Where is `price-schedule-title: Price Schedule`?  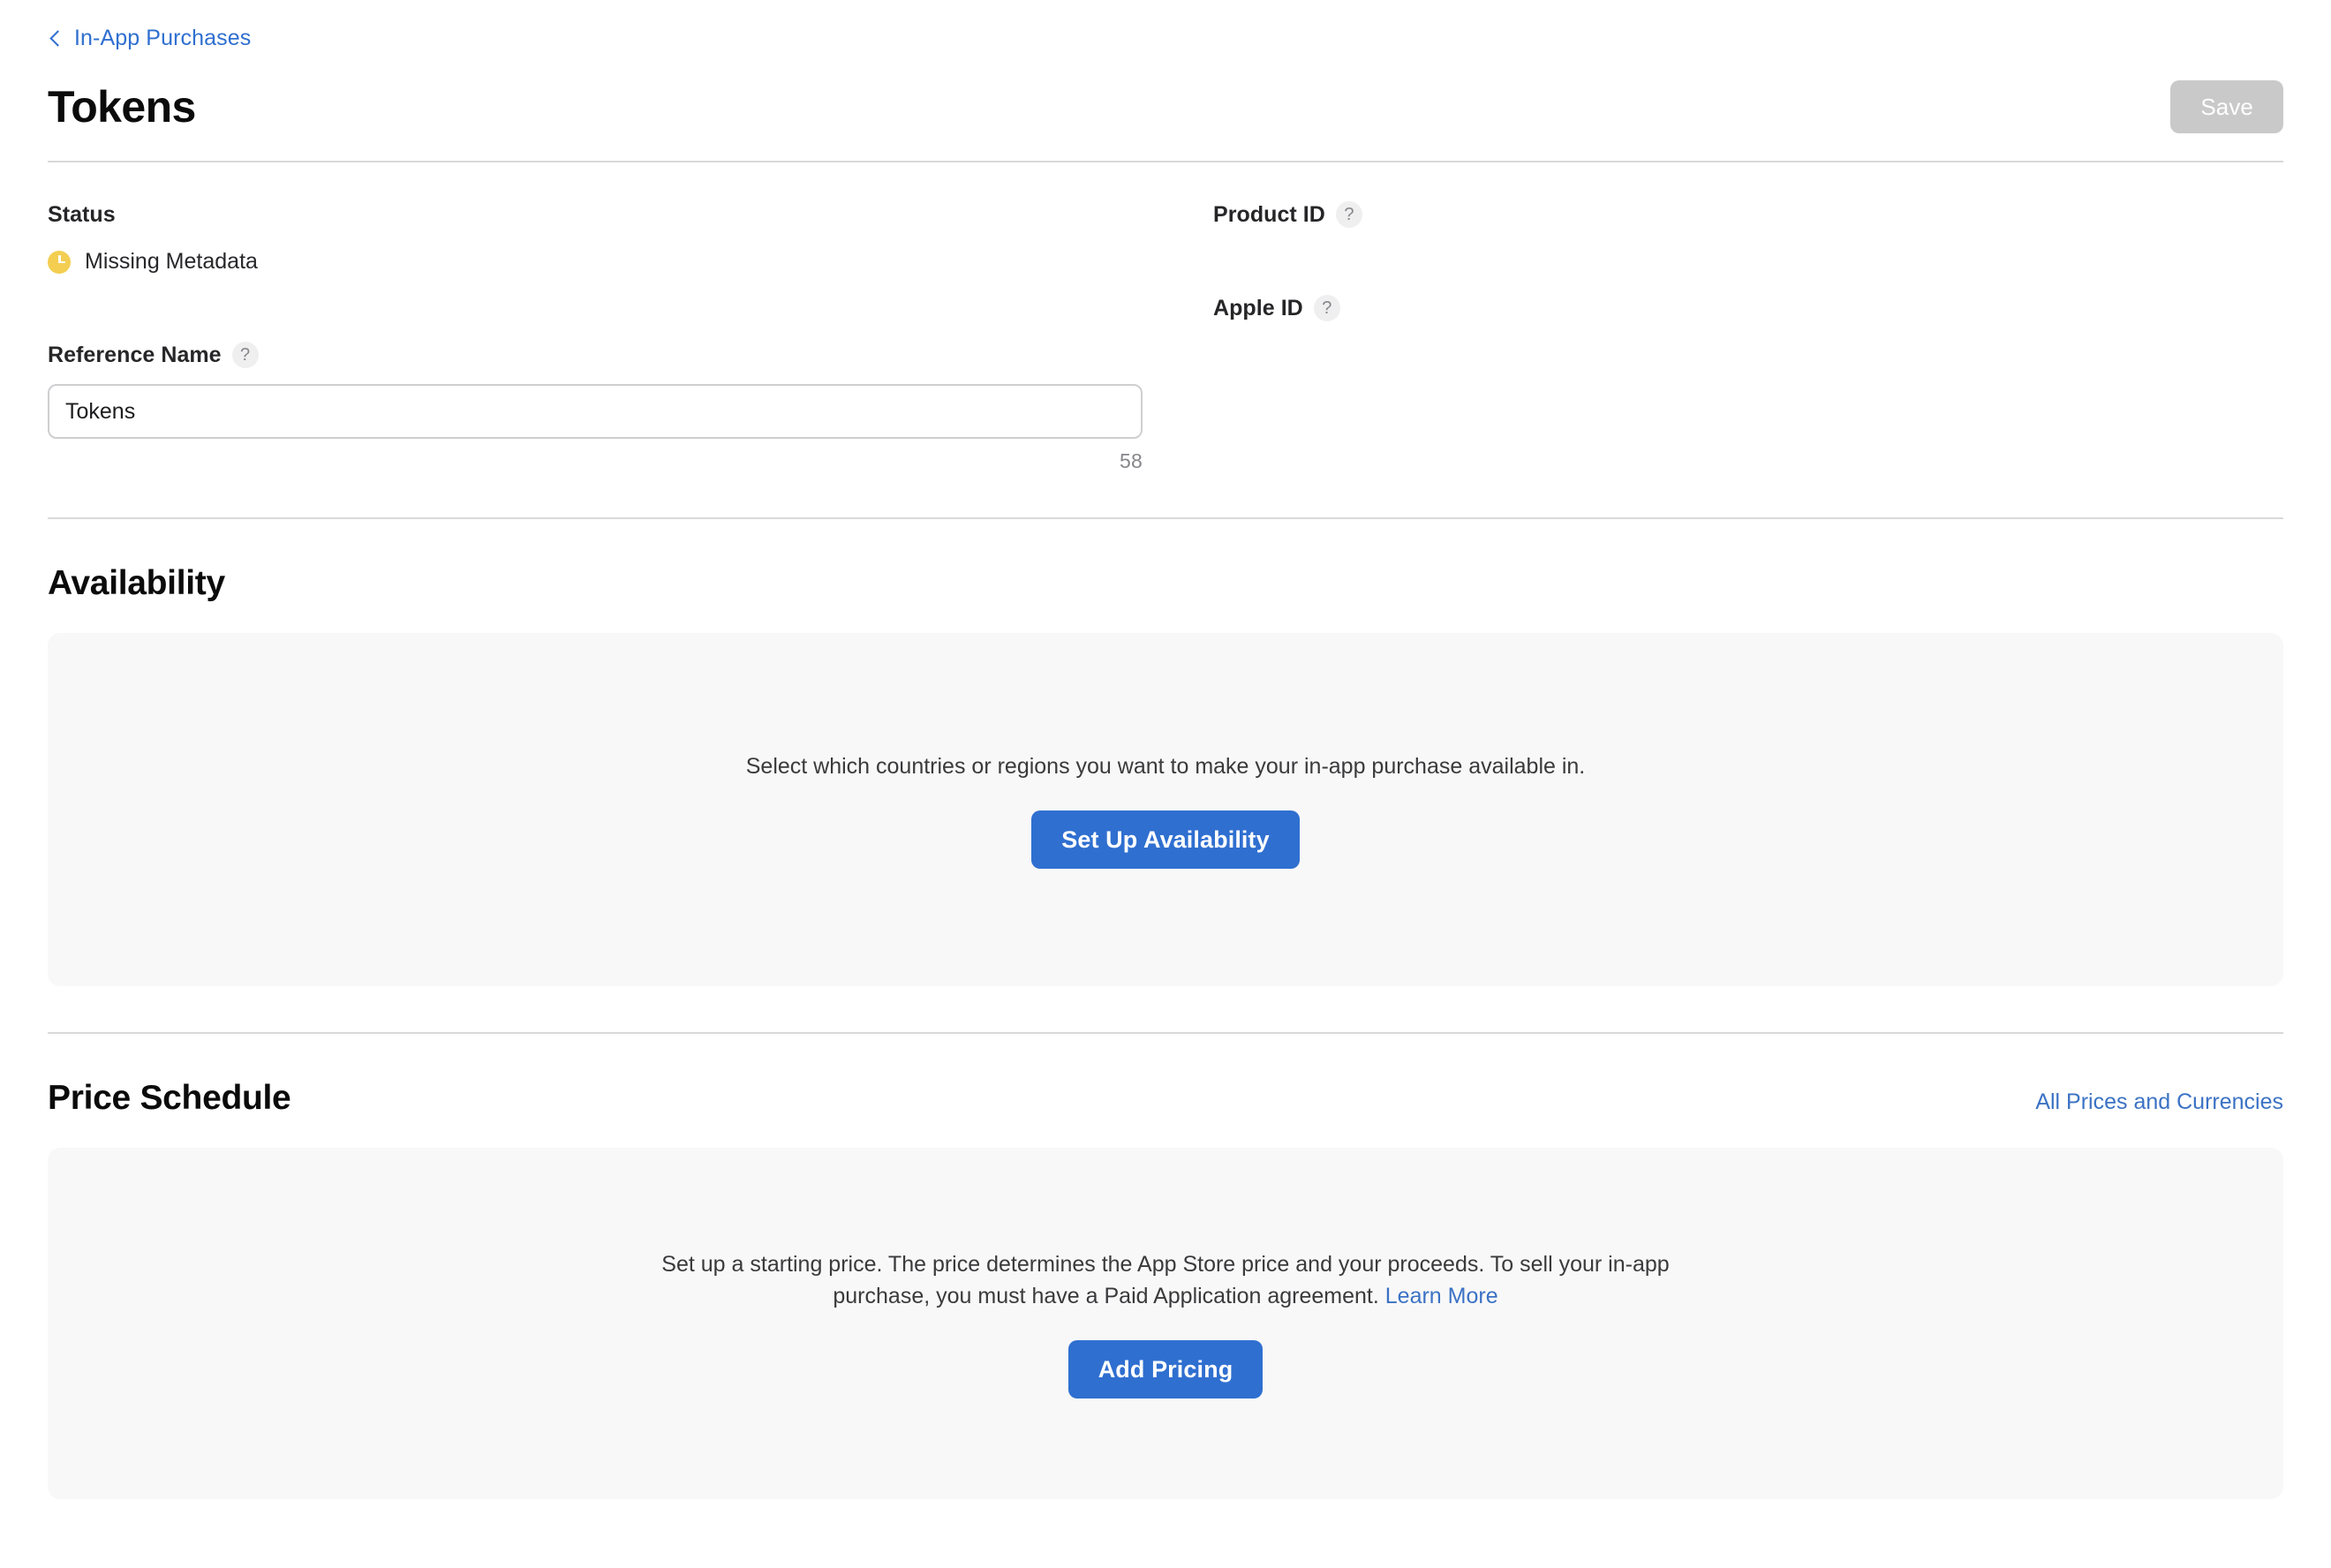
price-schedule-title: Price Schedule is located at coordinates (170, 1097).